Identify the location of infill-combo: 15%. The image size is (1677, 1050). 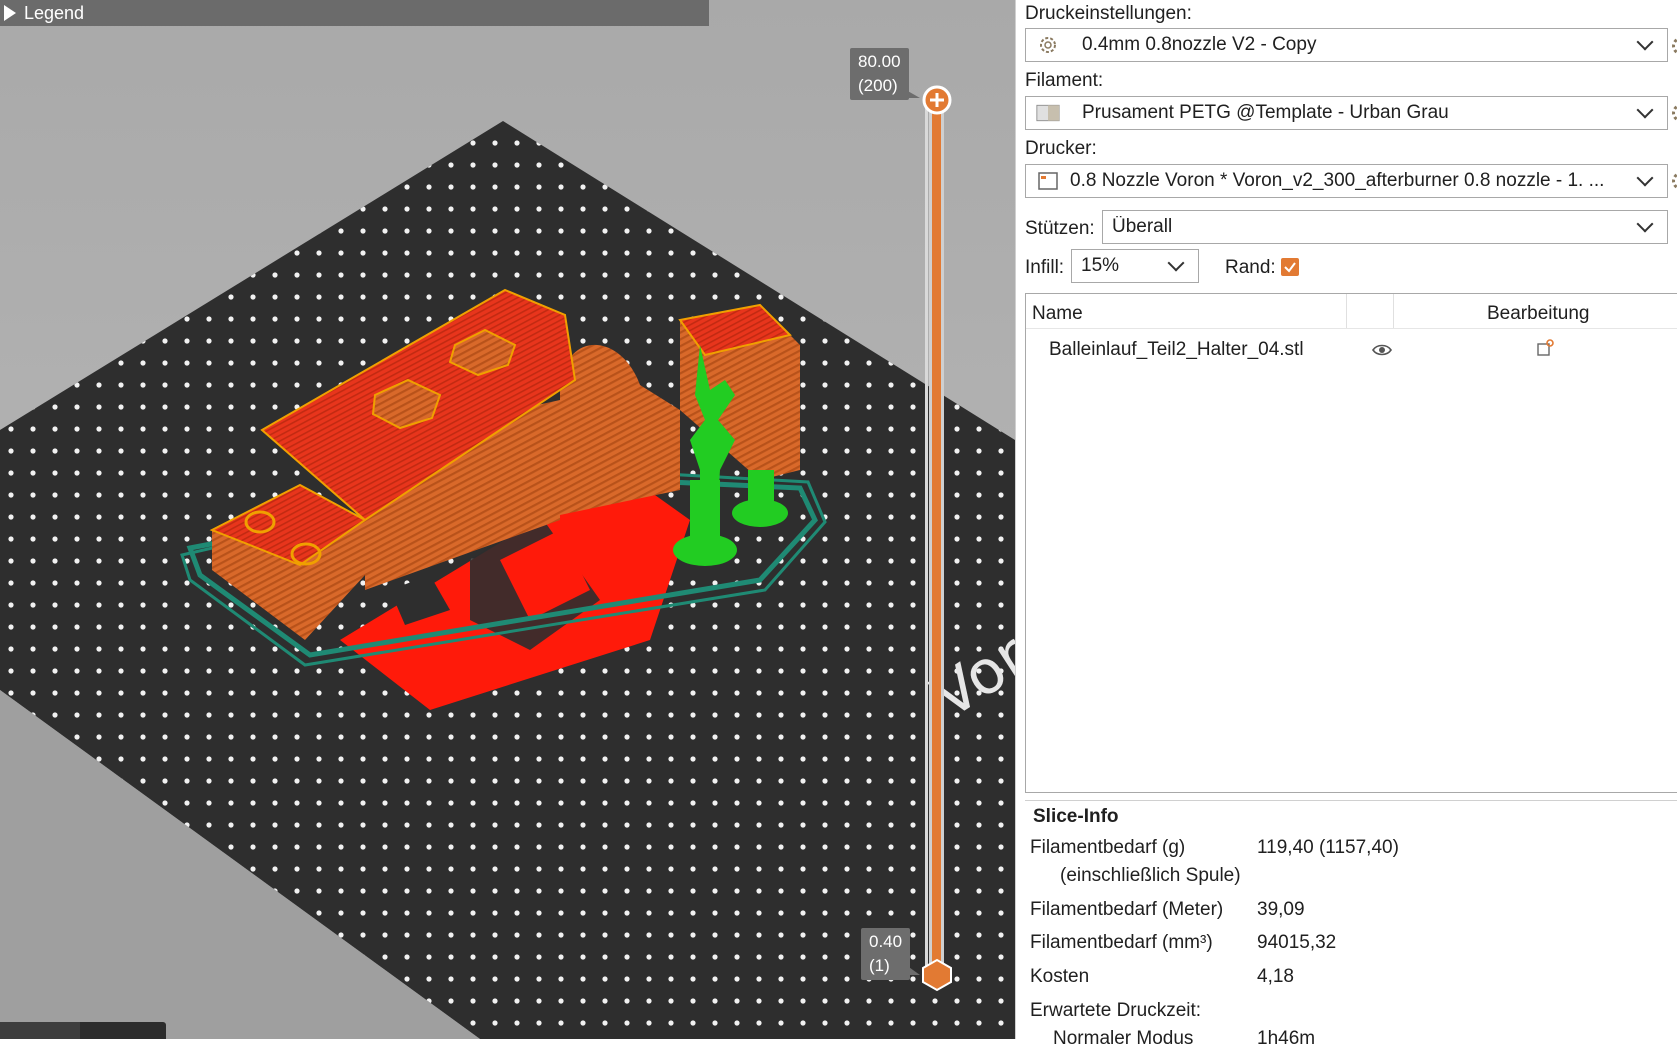
(1135, 266).